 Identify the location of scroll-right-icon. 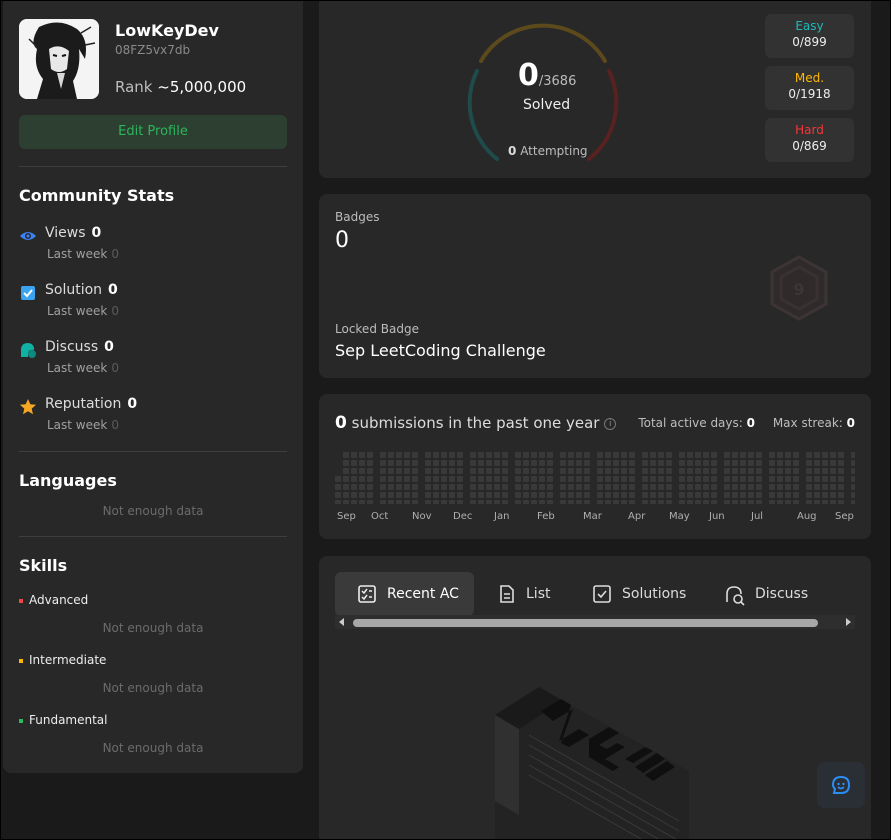
(848, 622).